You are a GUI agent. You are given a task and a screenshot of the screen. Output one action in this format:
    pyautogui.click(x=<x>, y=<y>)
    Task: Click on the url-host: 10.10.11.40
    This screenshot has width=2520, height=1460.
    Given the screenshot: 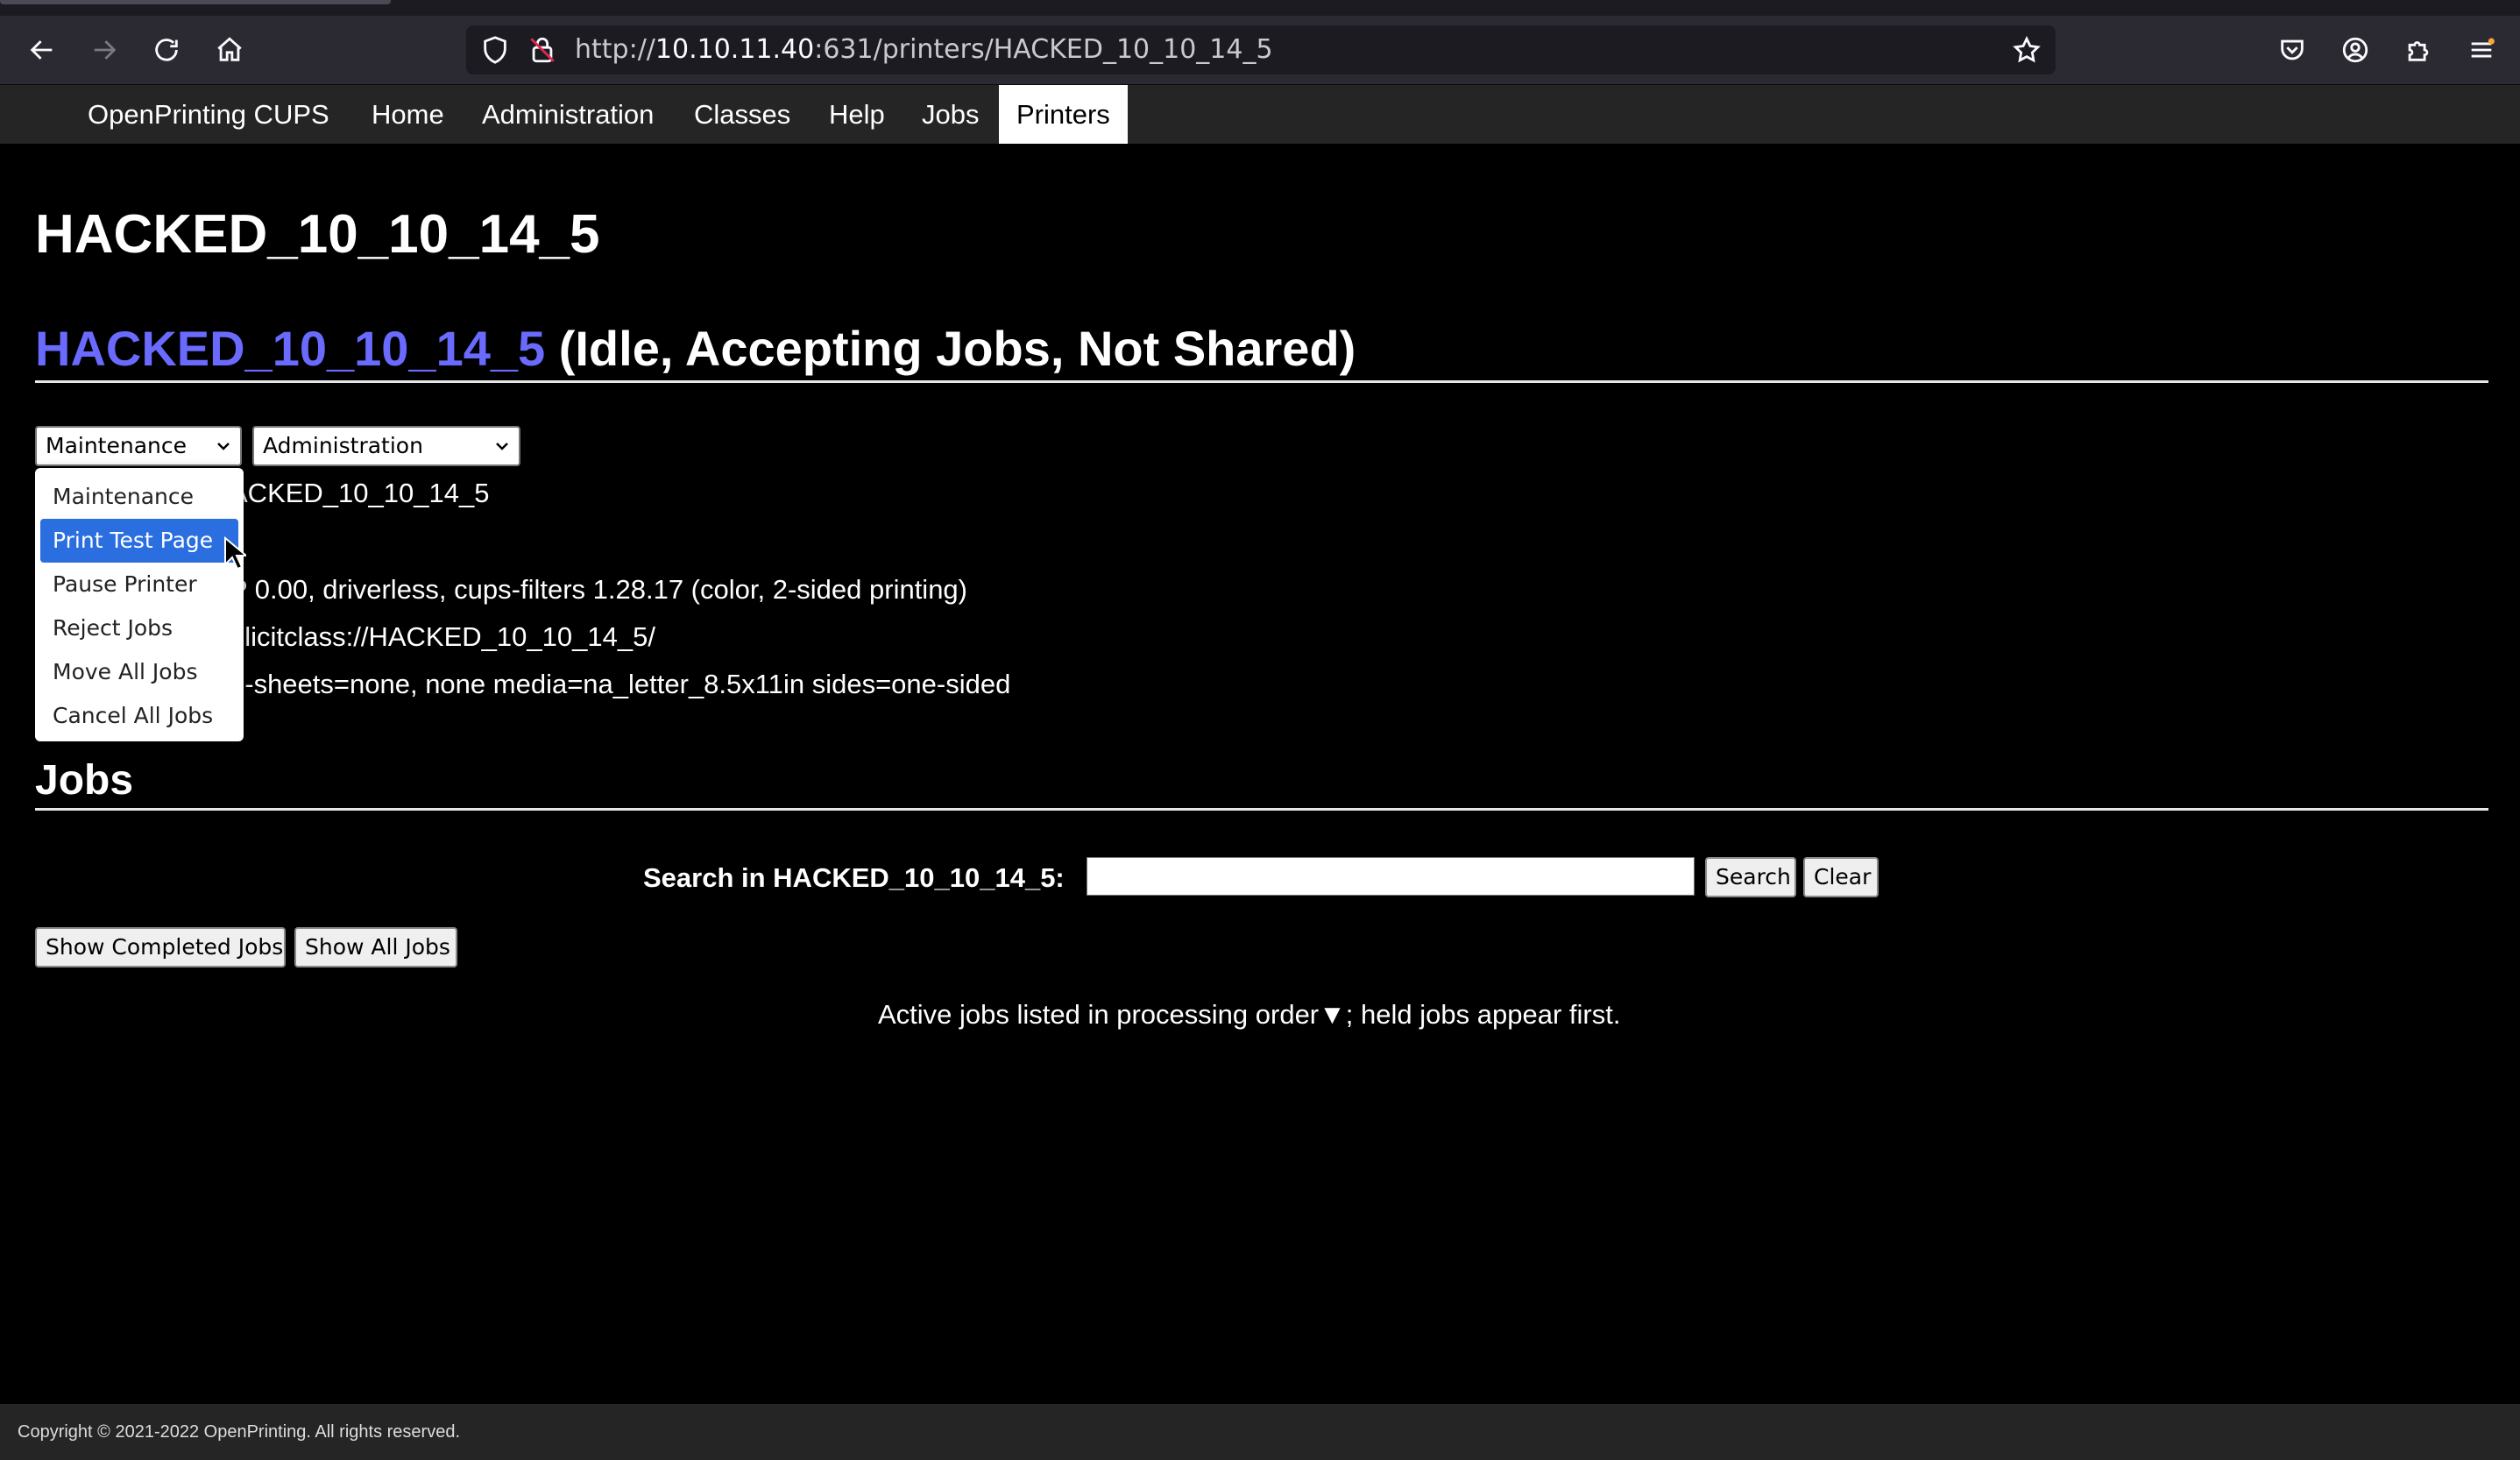 What is the action you would take?
    pyautogui.click(x=735, y=49)
    